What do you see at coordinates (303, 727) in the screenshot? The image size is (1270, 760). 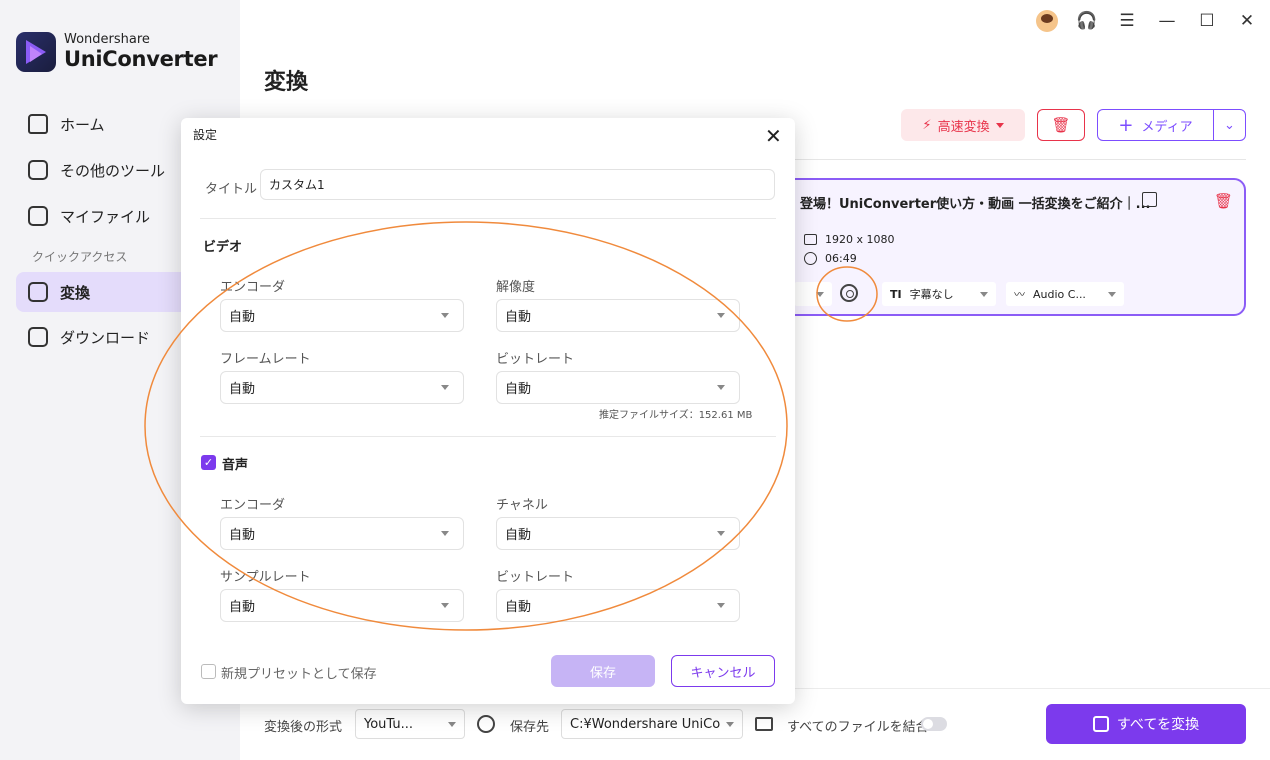 I see `output-format-label: 変換後の形式` at bounding box center [303, 727].